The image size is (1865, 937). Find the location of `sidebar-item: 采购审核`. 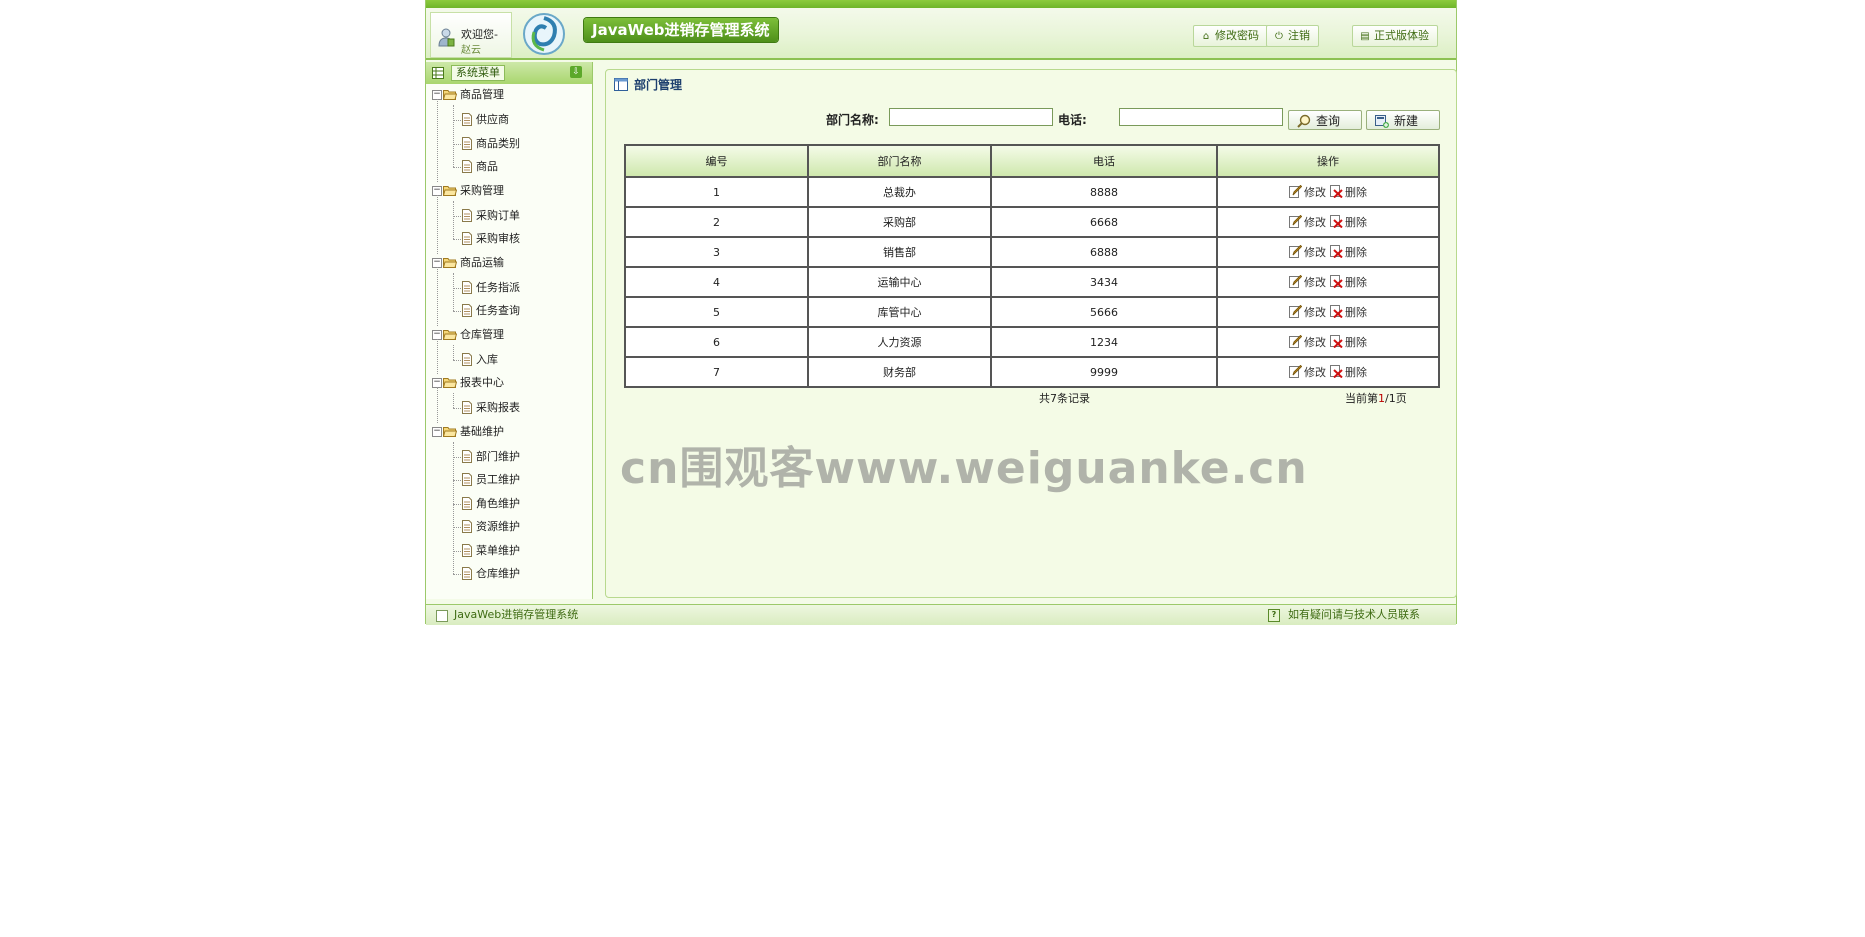

sidebar-item: 采购审核 is located at coordinates (509, 239).